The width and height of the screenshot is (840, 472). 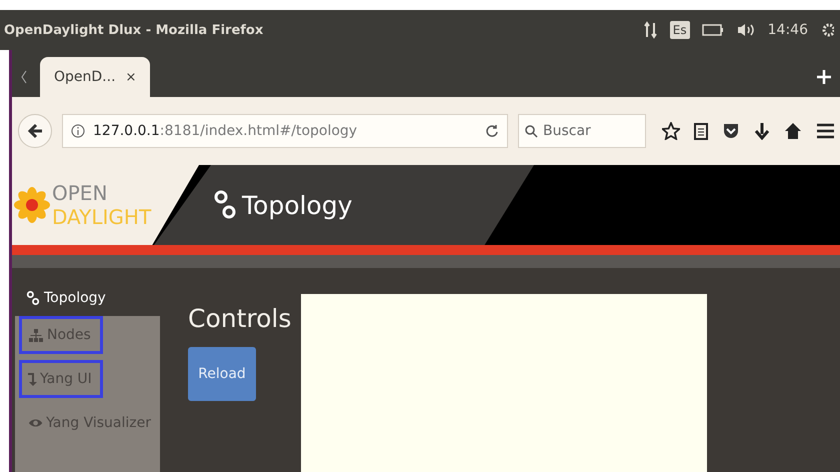 What do you see at coordinates (78, 131) in the screenshot?
I see `info-icon` at bounding box center [78, 131].